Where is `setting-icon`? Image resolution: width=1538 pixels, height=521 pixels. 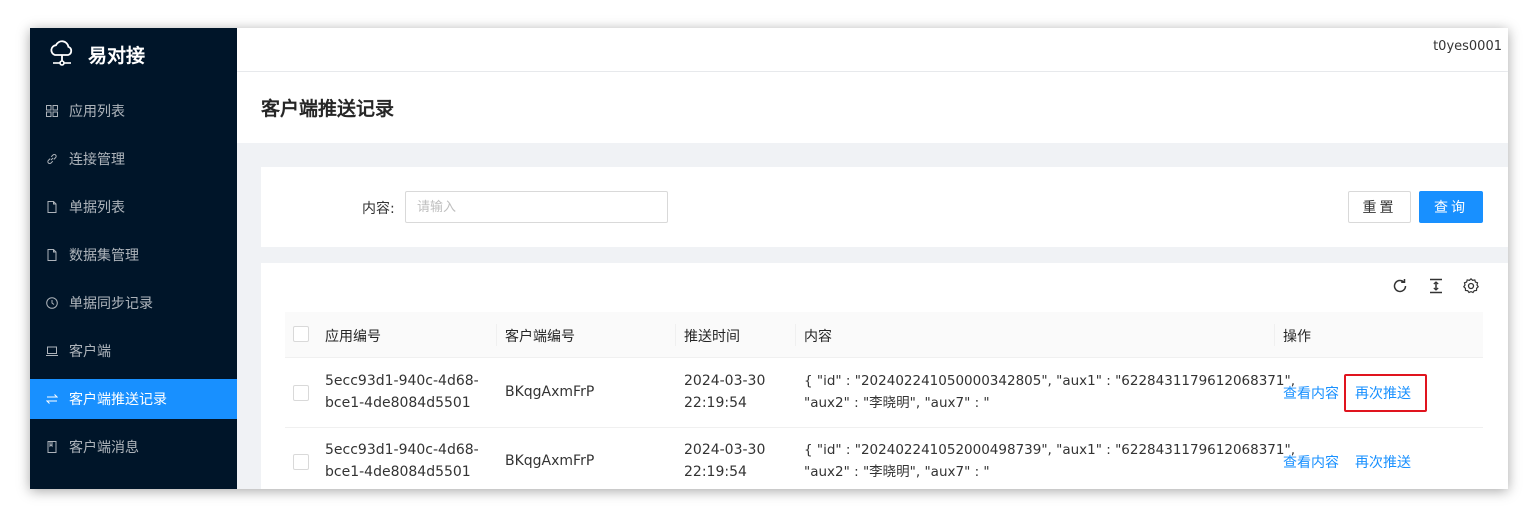
setting-icon is located at coordinates (1471, 286).